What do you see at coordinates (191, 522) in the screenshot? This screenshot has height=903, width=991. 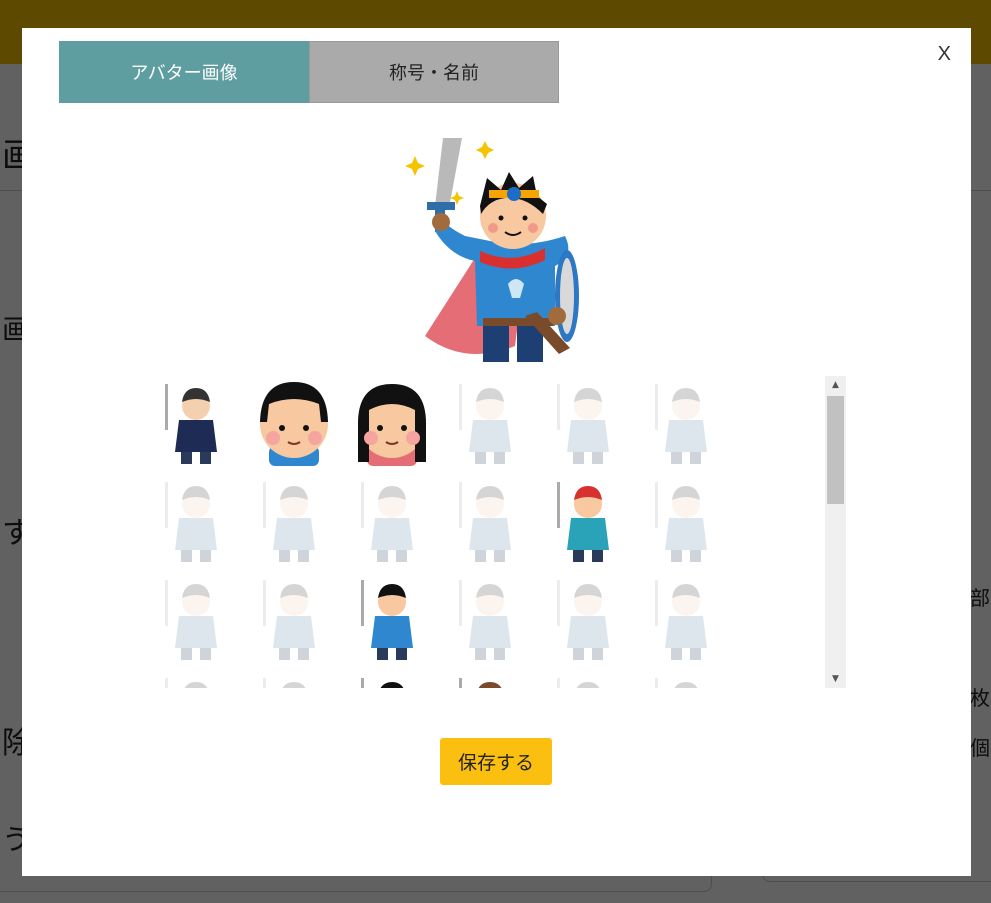 I see `ice-wizard-icon` at bounding box center [191, 522].